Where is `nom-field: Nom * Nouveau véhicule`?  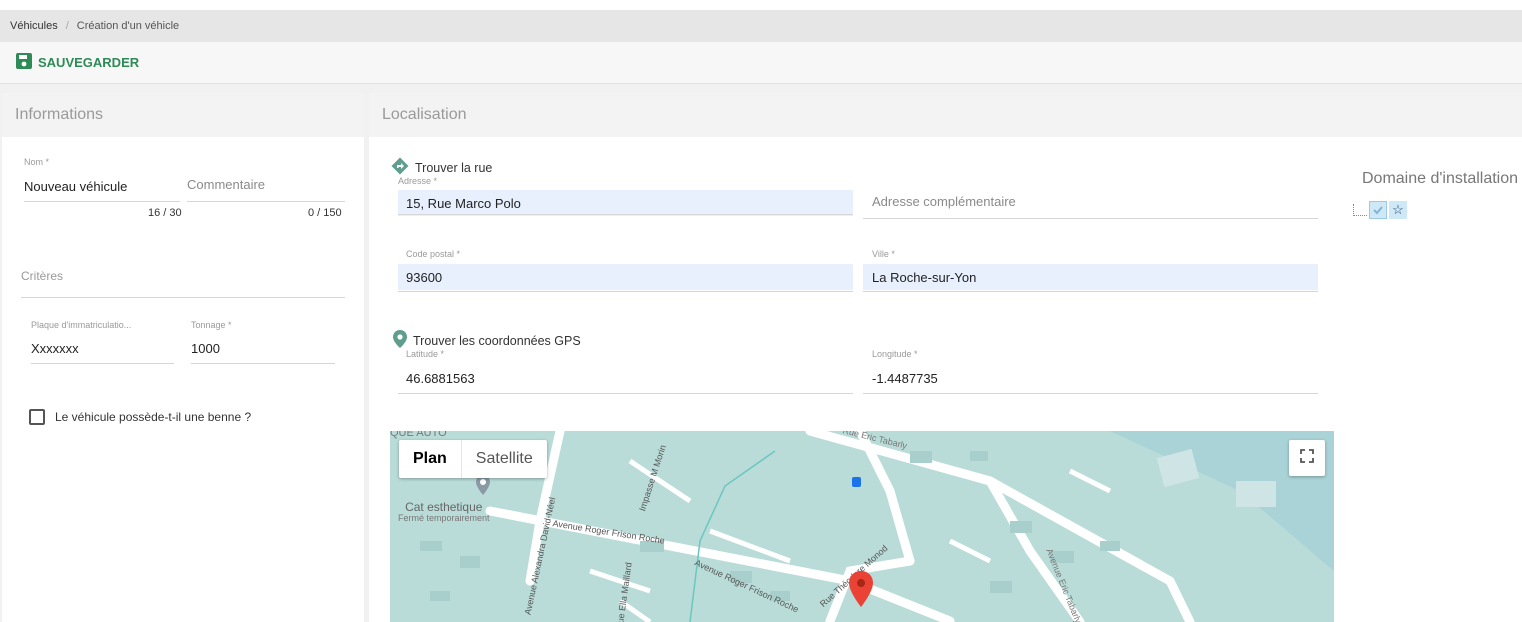
nom-field: Nom * Nouveau véhicule is located at coordinates (102, 180).